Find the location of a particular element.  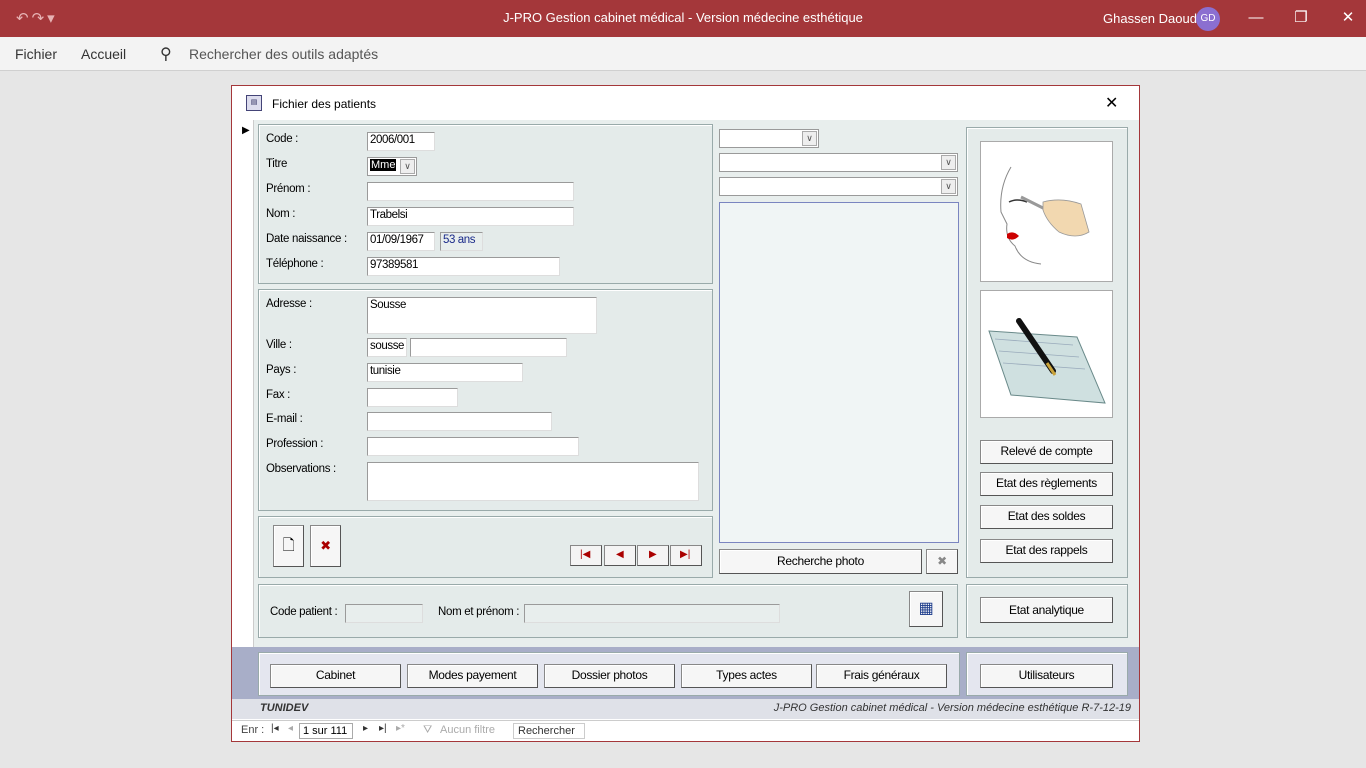

menu-fichier: Fichier is located at coordinates (36, 54).